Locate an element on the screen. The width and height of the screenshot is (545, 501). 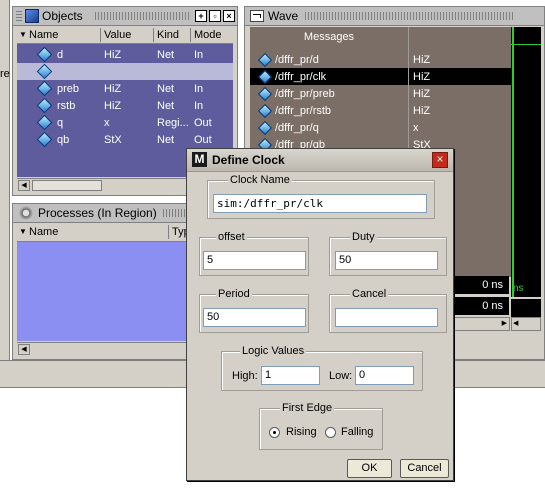
object-row: rstb HiZ Net In is located at coordinates (125, 105).